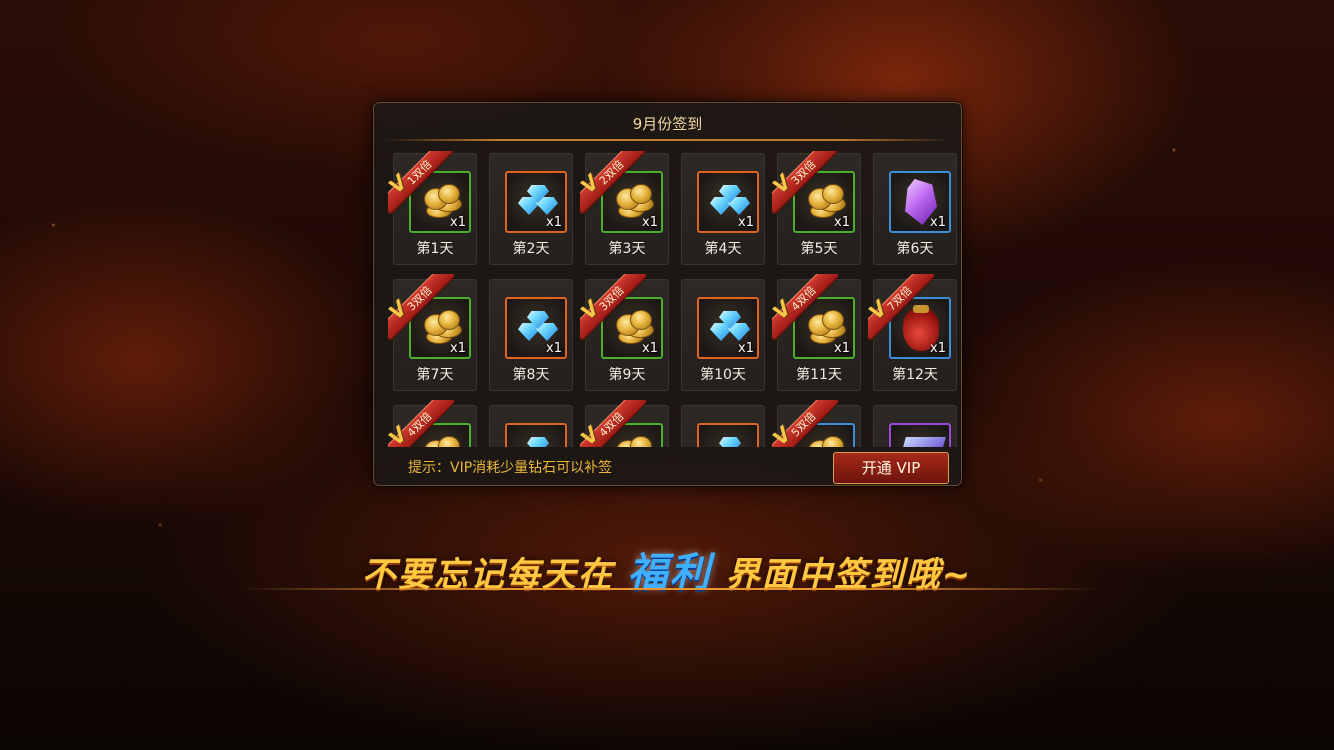 The image size is (1334, 750). I want to click on day-cell: x1 第8天, so click(531, 335).